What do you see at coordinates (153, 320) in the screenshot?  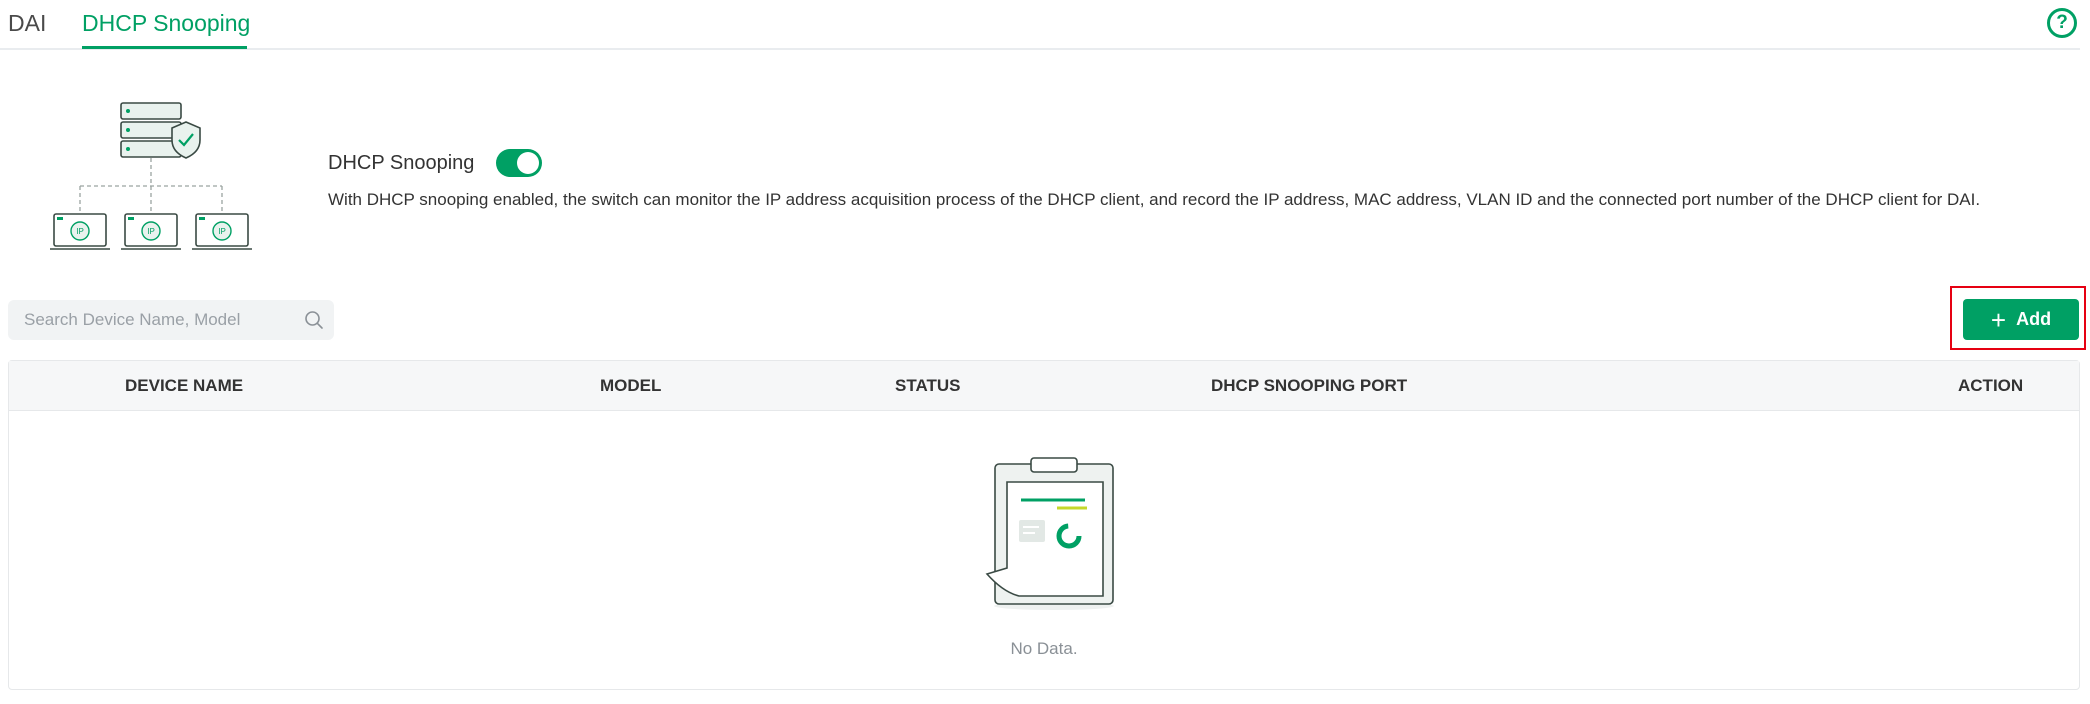 I see `search-input` at bounding box center [153, 320].